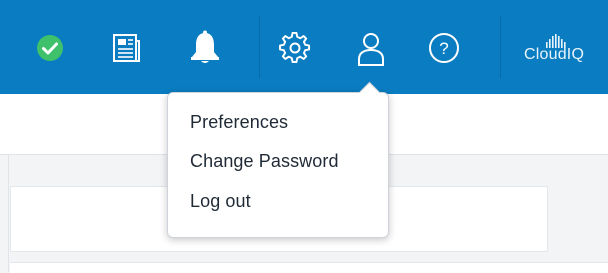  I want to click on menu-item-log-out: Log out, so click(220, 201).